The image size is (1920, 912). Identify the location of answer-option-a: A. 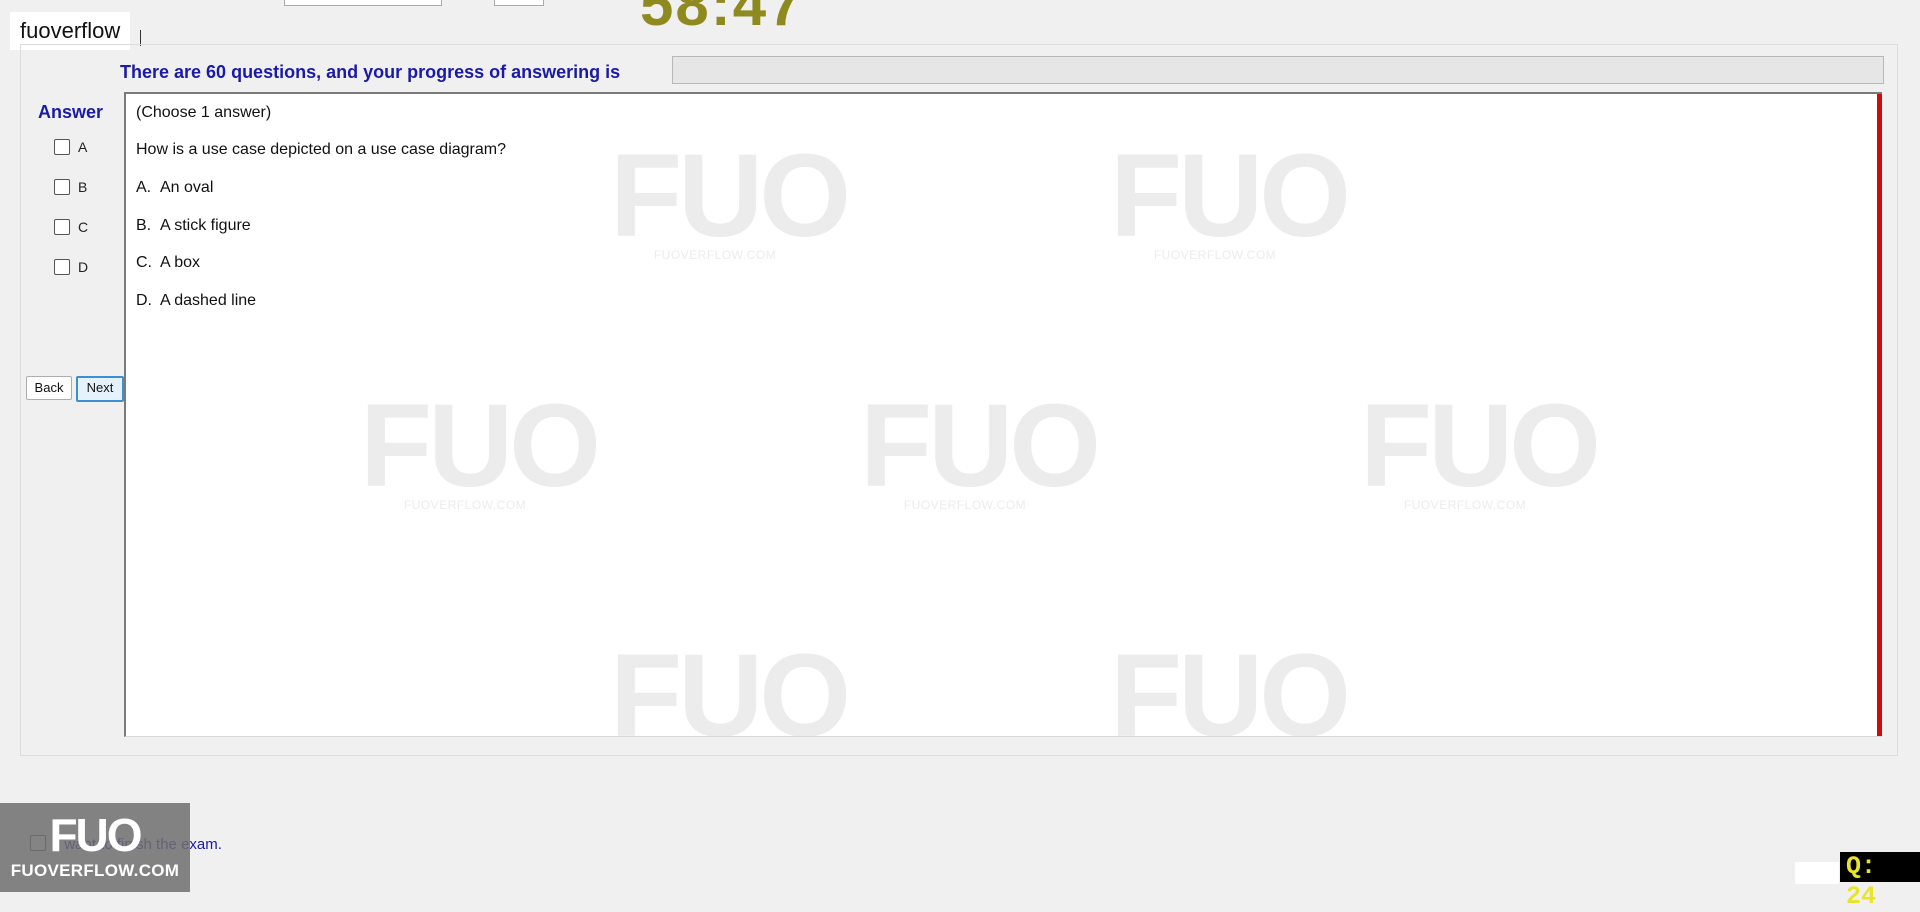
(70, 147).